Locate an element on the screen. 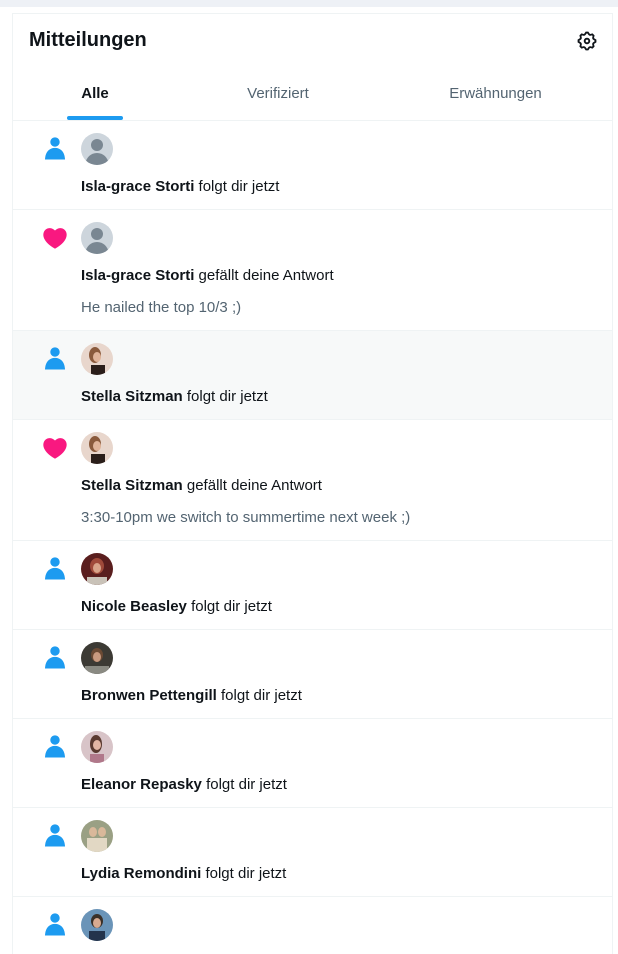 Image resolution: width=618 pixels, height=954 pixels. notification-text: Eleanor Repasky folgt dir jetzt is located at coordinates (184, 784).